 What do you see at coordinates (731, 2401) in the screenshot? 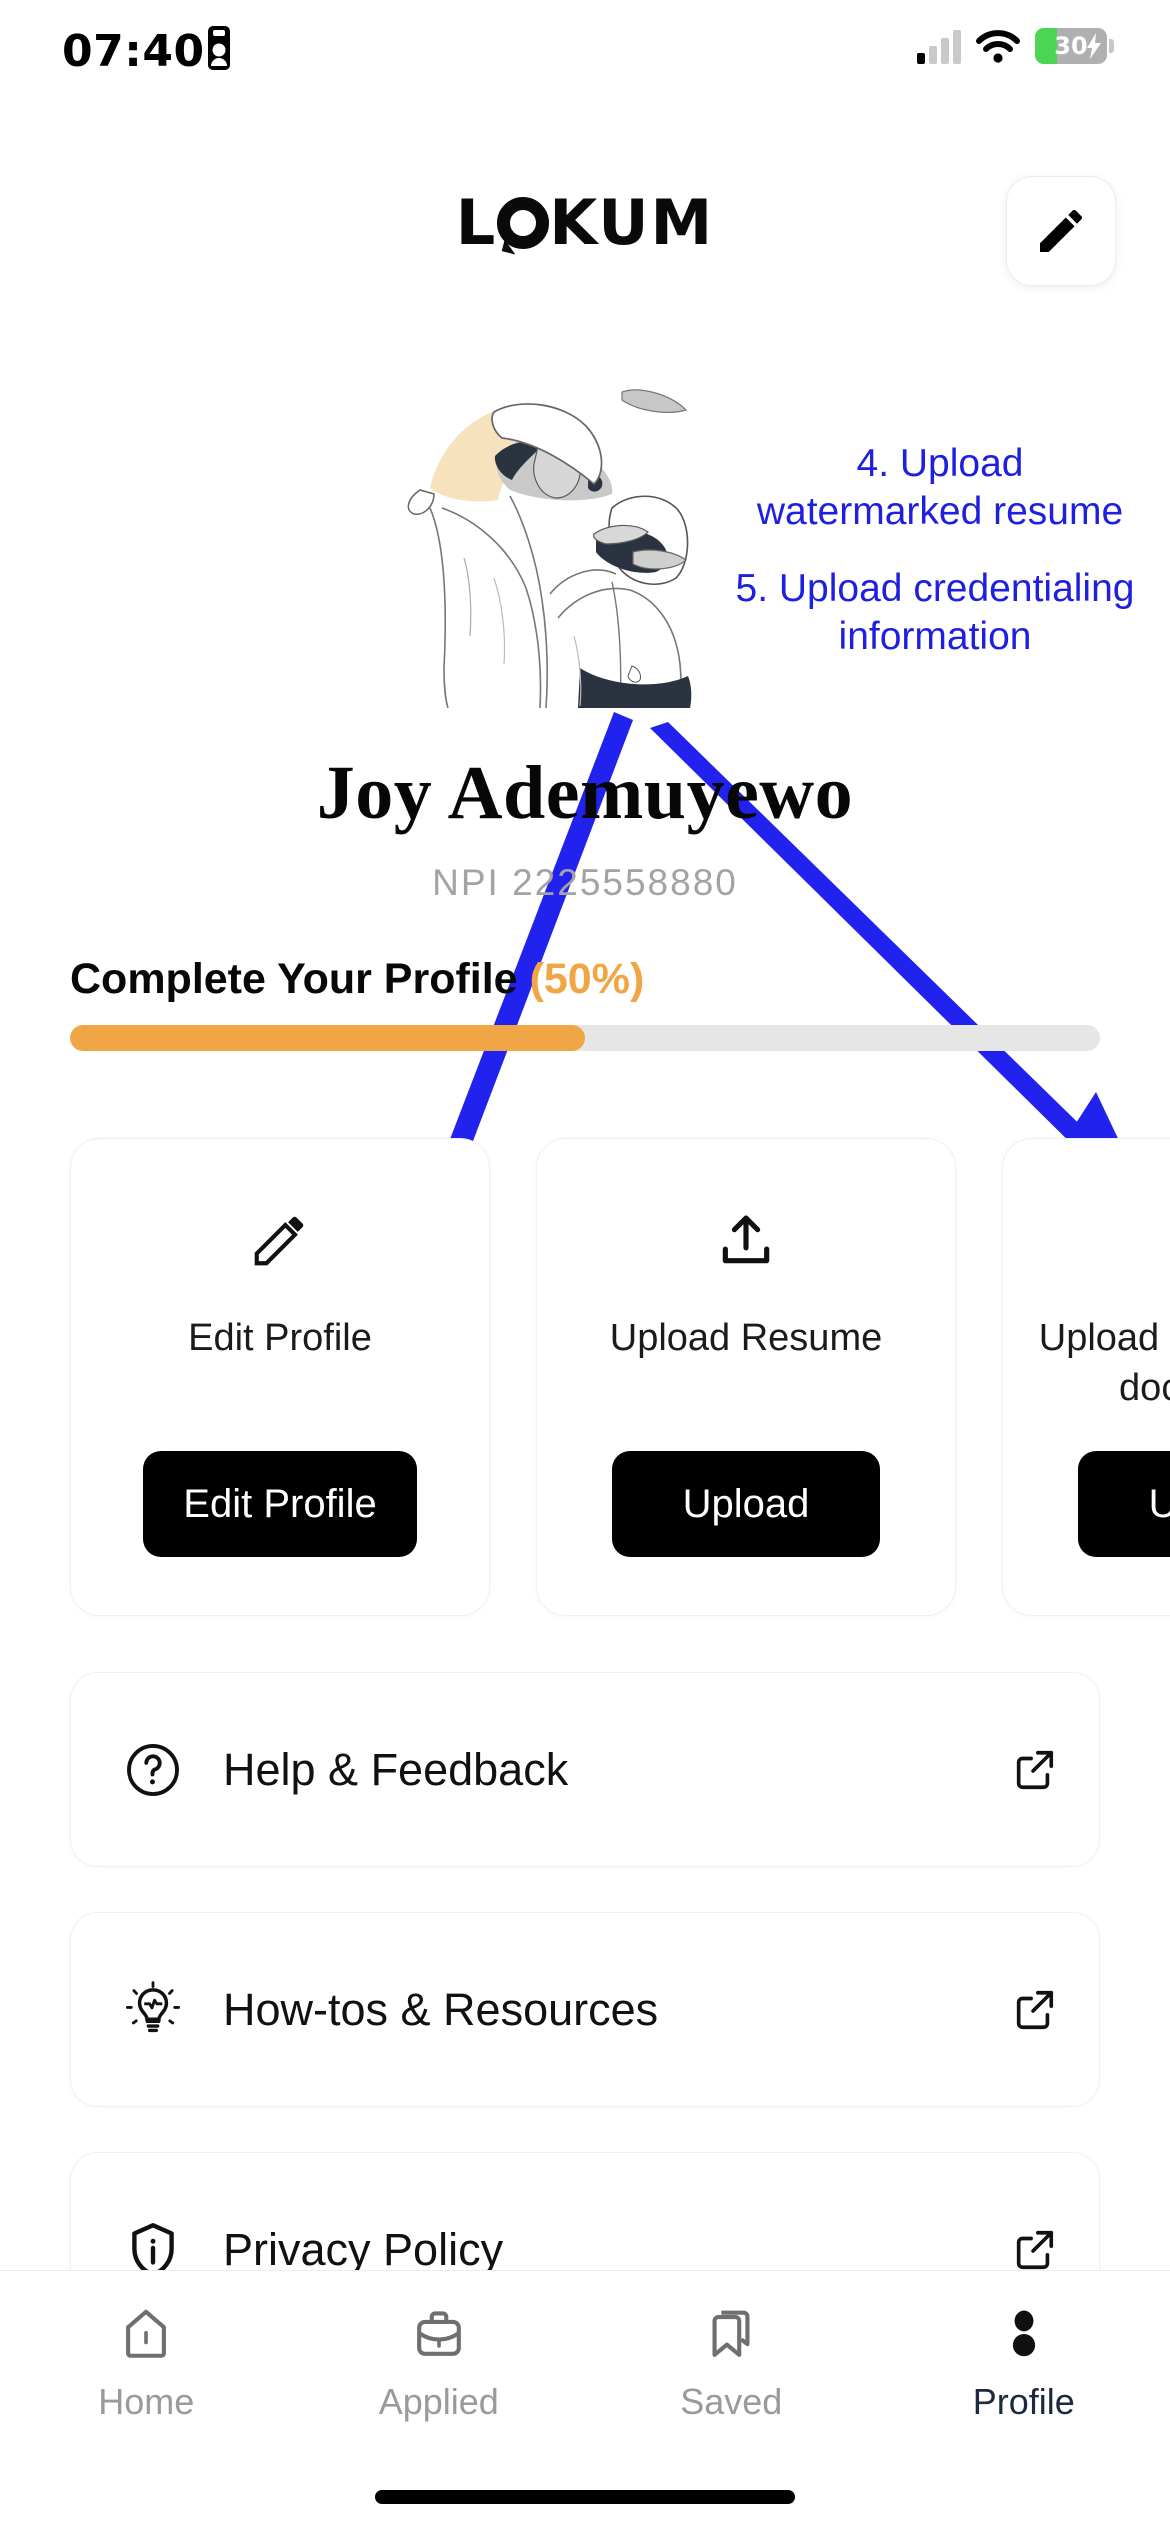
I see `nav-item-label: Saved` at bounding box center [731, 2401].